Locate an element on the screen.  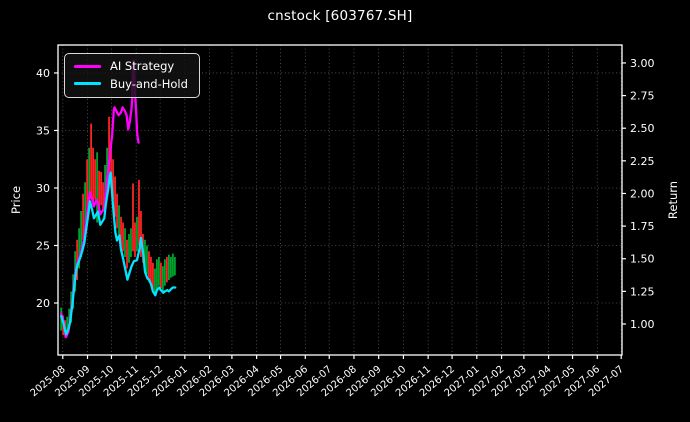
price-tick-label: 25 is located at coordinates (43, 245).